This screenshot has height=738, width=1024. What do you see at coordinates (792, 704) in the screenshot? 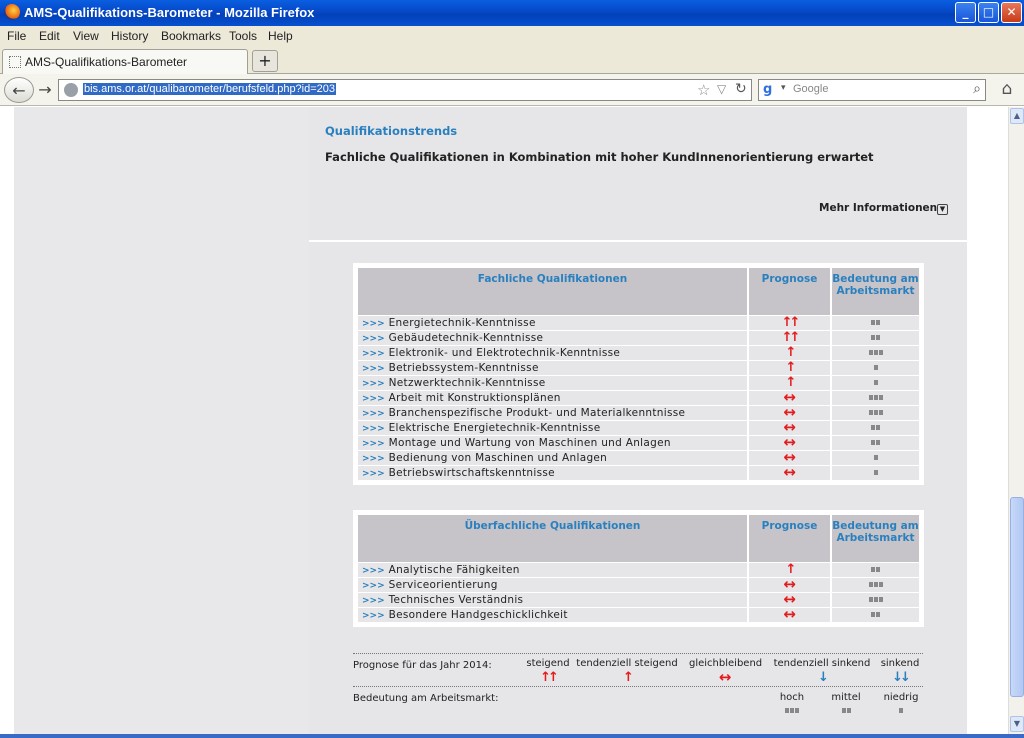
I see `legend-bedeutung-item: hoch` at bounding box center [792, 704].